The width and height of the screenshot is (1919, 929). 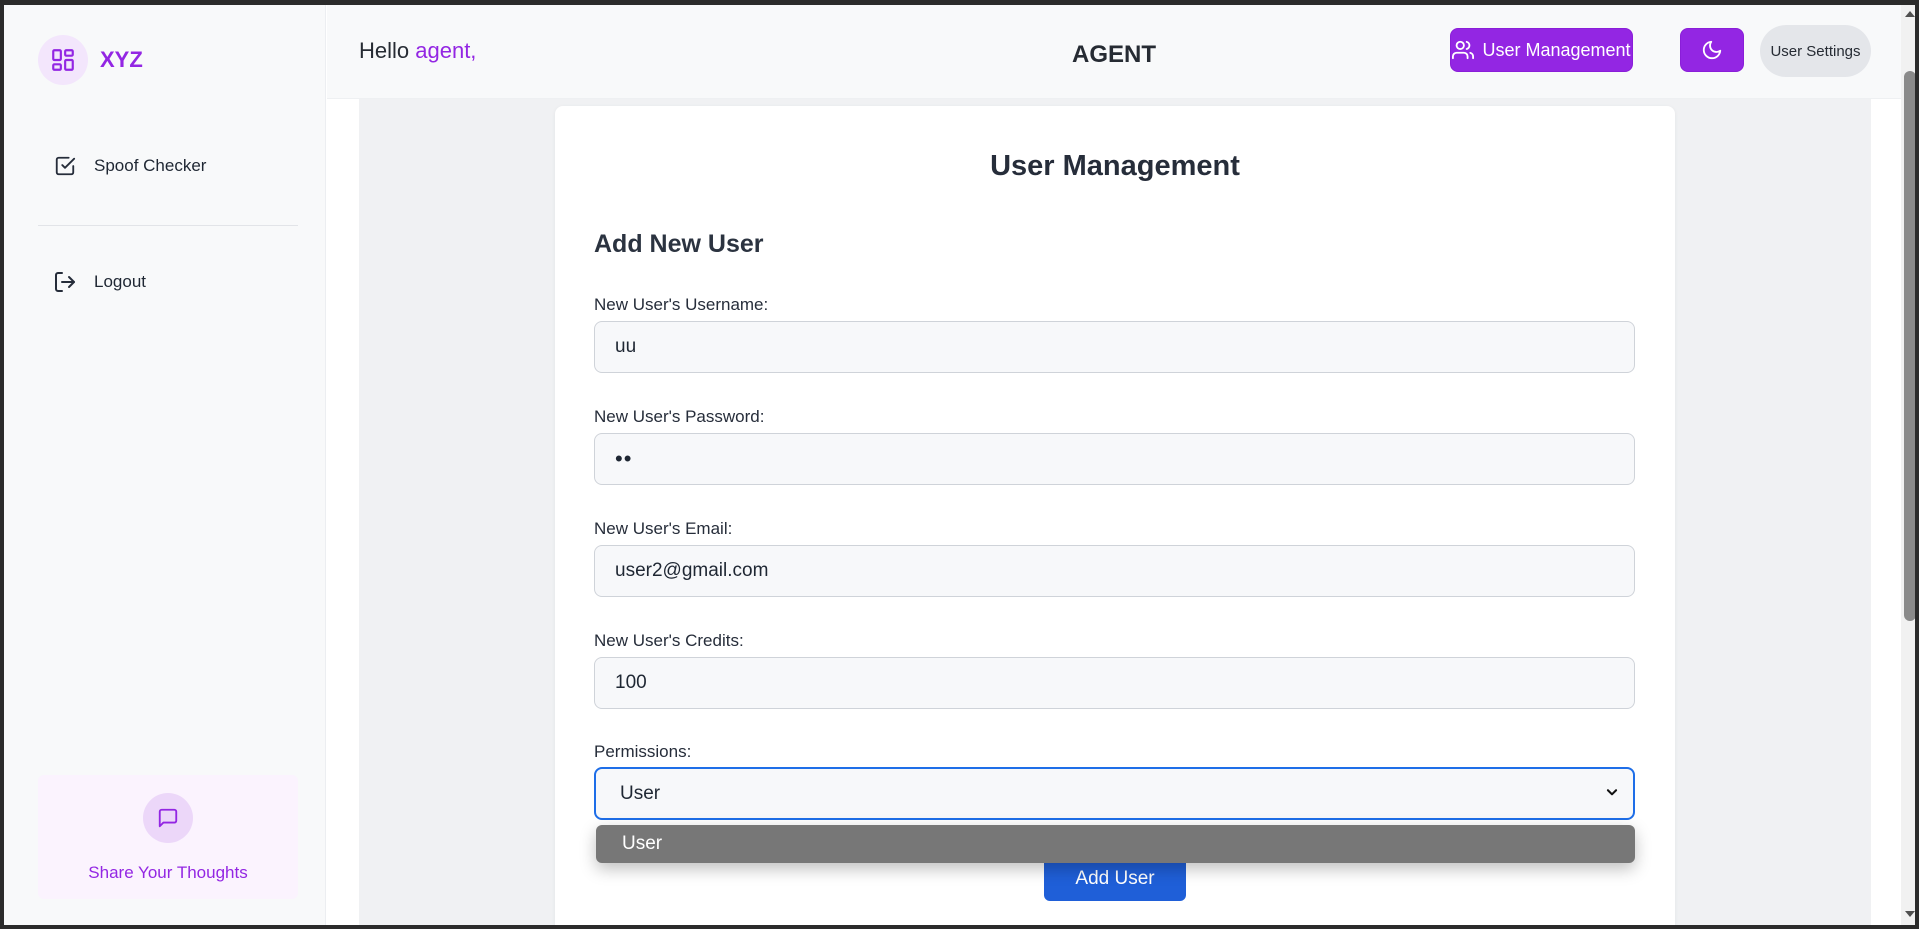 I want to click on sidebar-item-label: Logout, so click(x=120, y=281).